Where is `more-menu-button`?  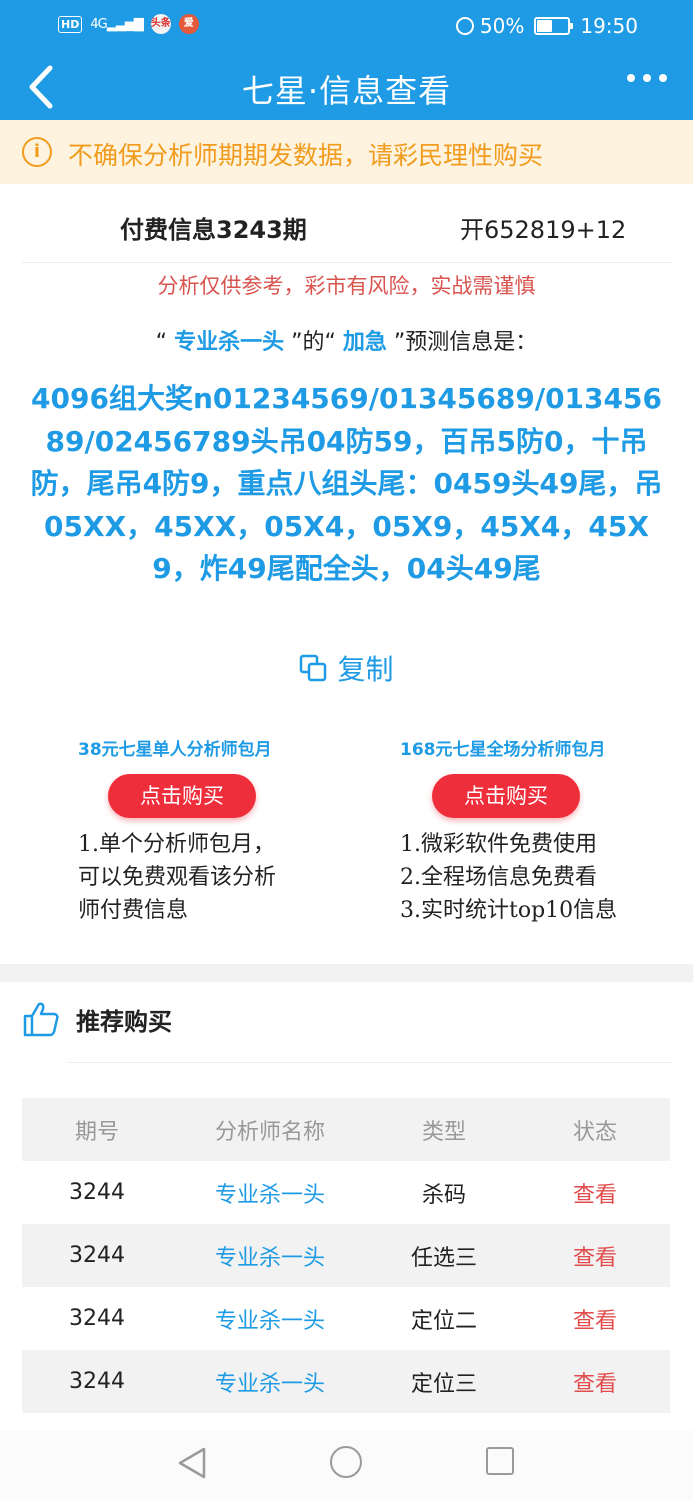
more-menu-button is located at coordinates (647, 78).